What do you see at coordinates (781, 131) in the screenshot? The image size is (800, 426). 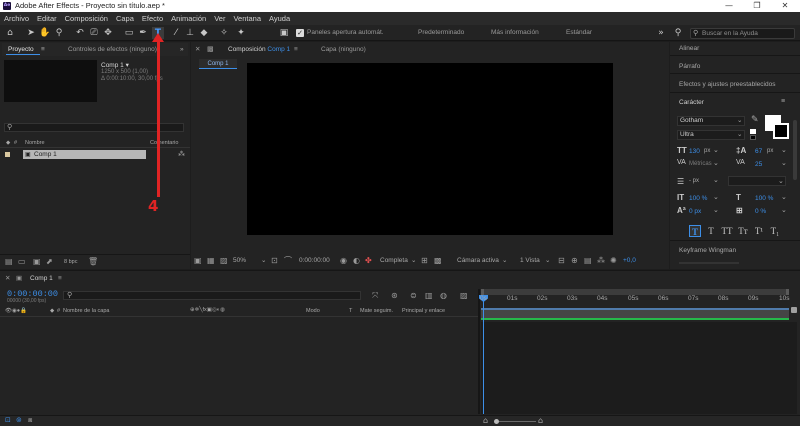 I see `stroke-color-swatch` at bounding box center [781, 131].